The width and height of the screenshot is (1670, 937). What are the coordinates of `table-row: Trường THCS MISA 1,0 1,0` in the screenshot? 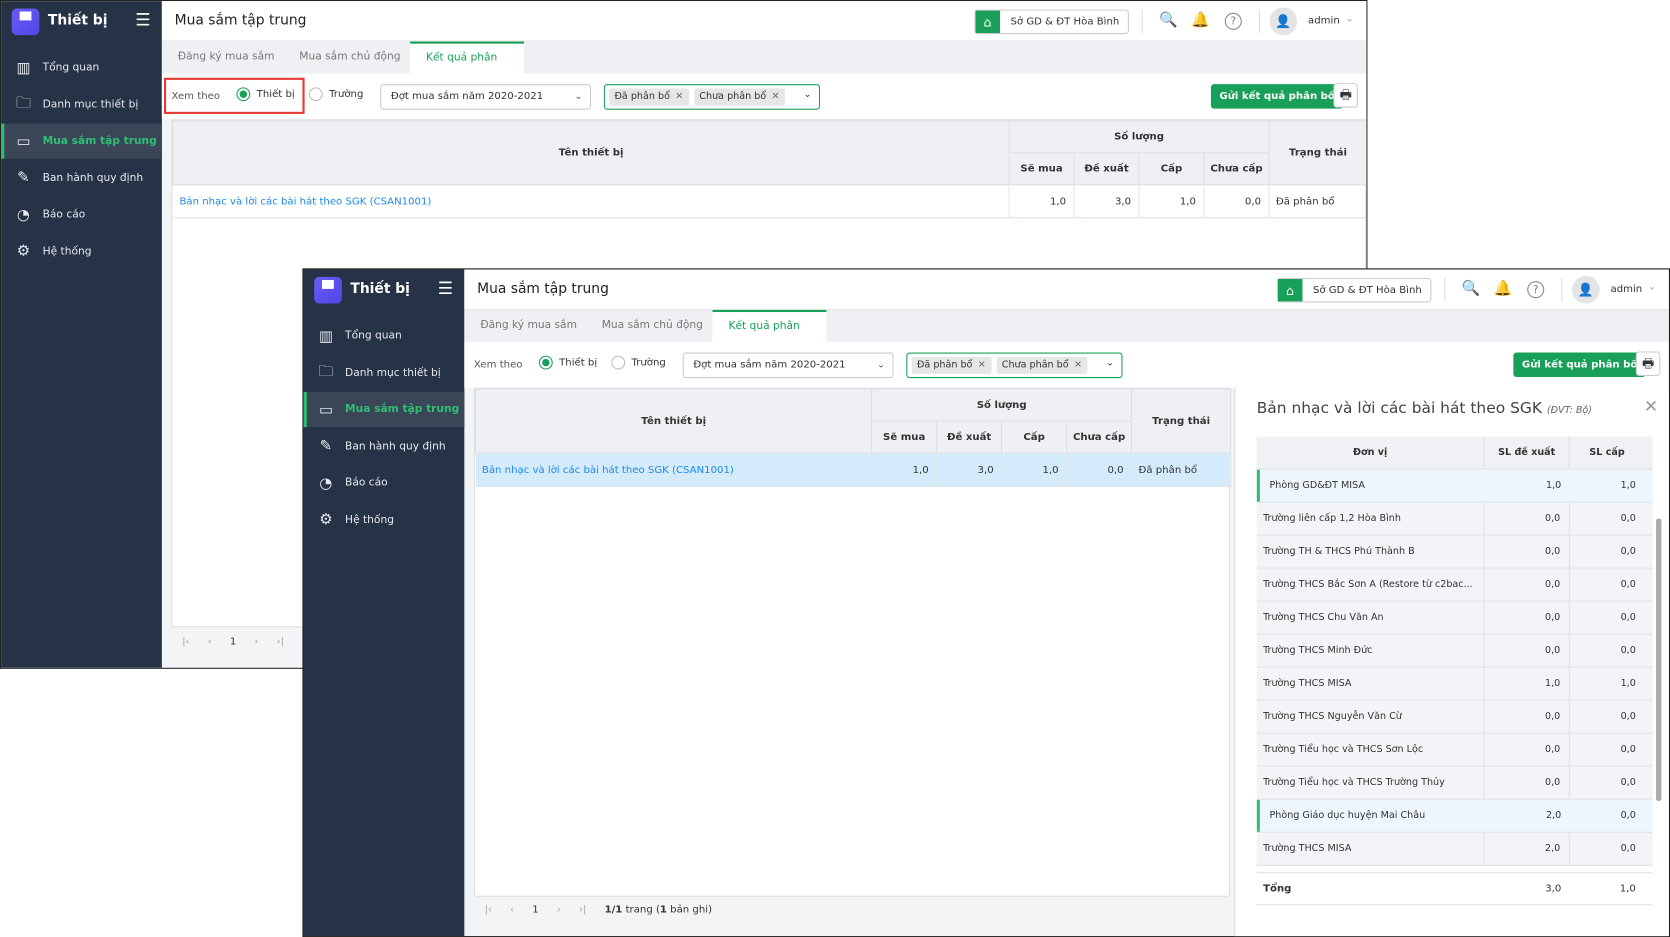 It's located at (1454, 684).